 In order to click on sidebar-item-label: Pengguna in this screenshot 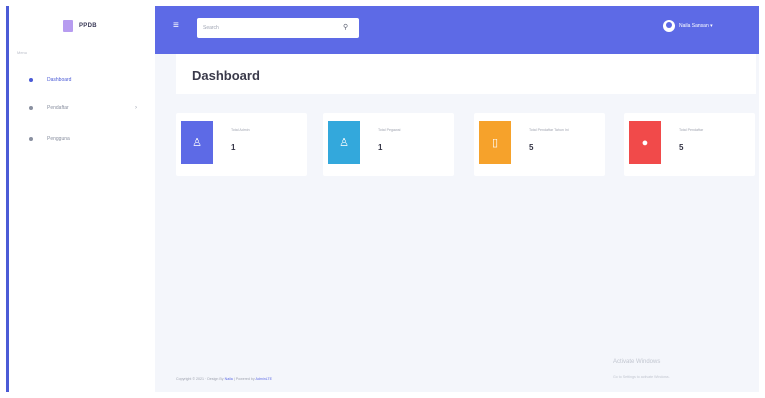, I will do `click(58, 139)`.